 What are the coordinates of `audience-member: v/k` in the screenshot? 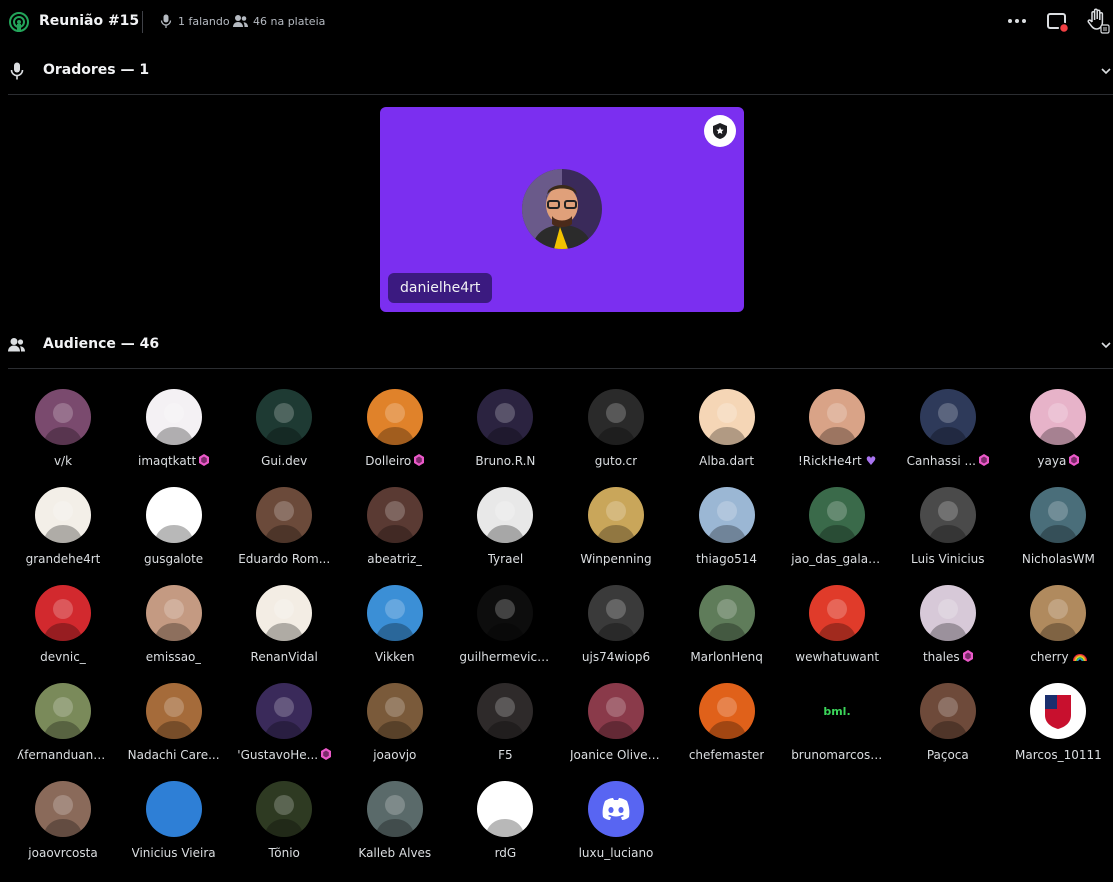 It's located at (63, 438).